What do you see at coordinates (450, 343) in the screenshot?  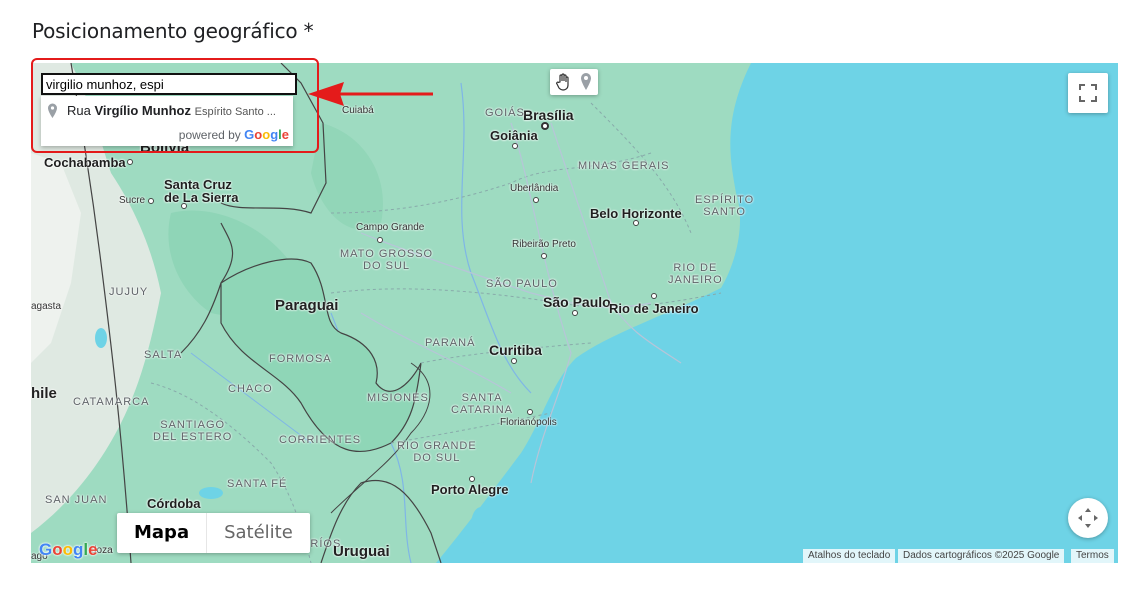 I see `map-label-parana: PARANÁ` at bounding box center [450, 343].